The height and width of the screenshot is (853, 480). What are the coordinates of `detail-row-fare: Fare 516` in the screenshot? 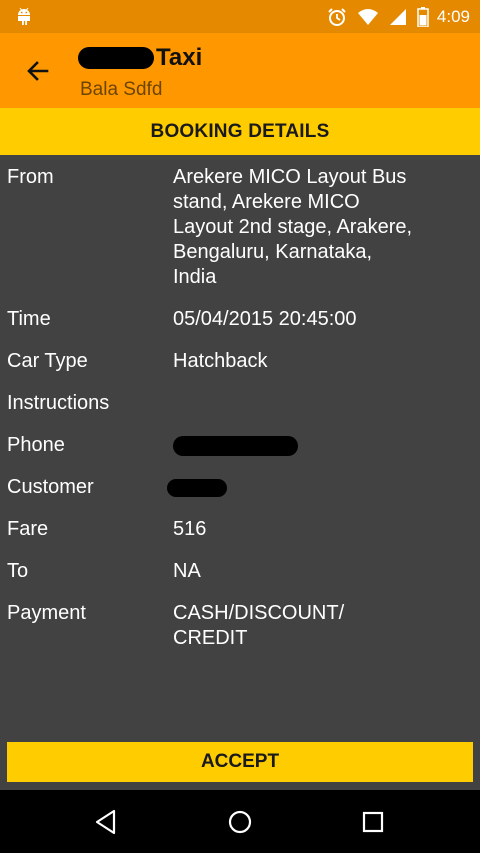 It's located at (240, 528).